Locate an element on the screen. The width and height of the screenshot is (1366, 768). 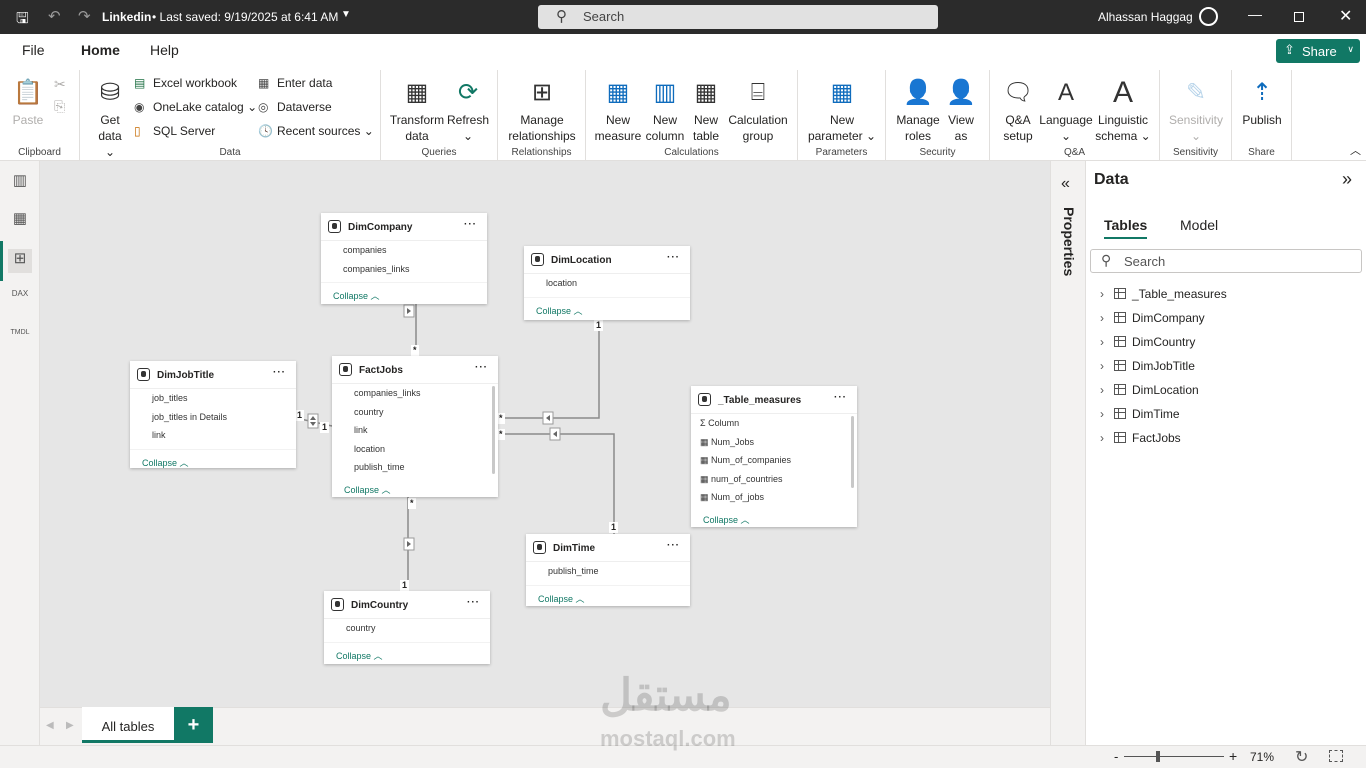
field: ▦ Num_of_jobs is located at coordinates (774, 497).